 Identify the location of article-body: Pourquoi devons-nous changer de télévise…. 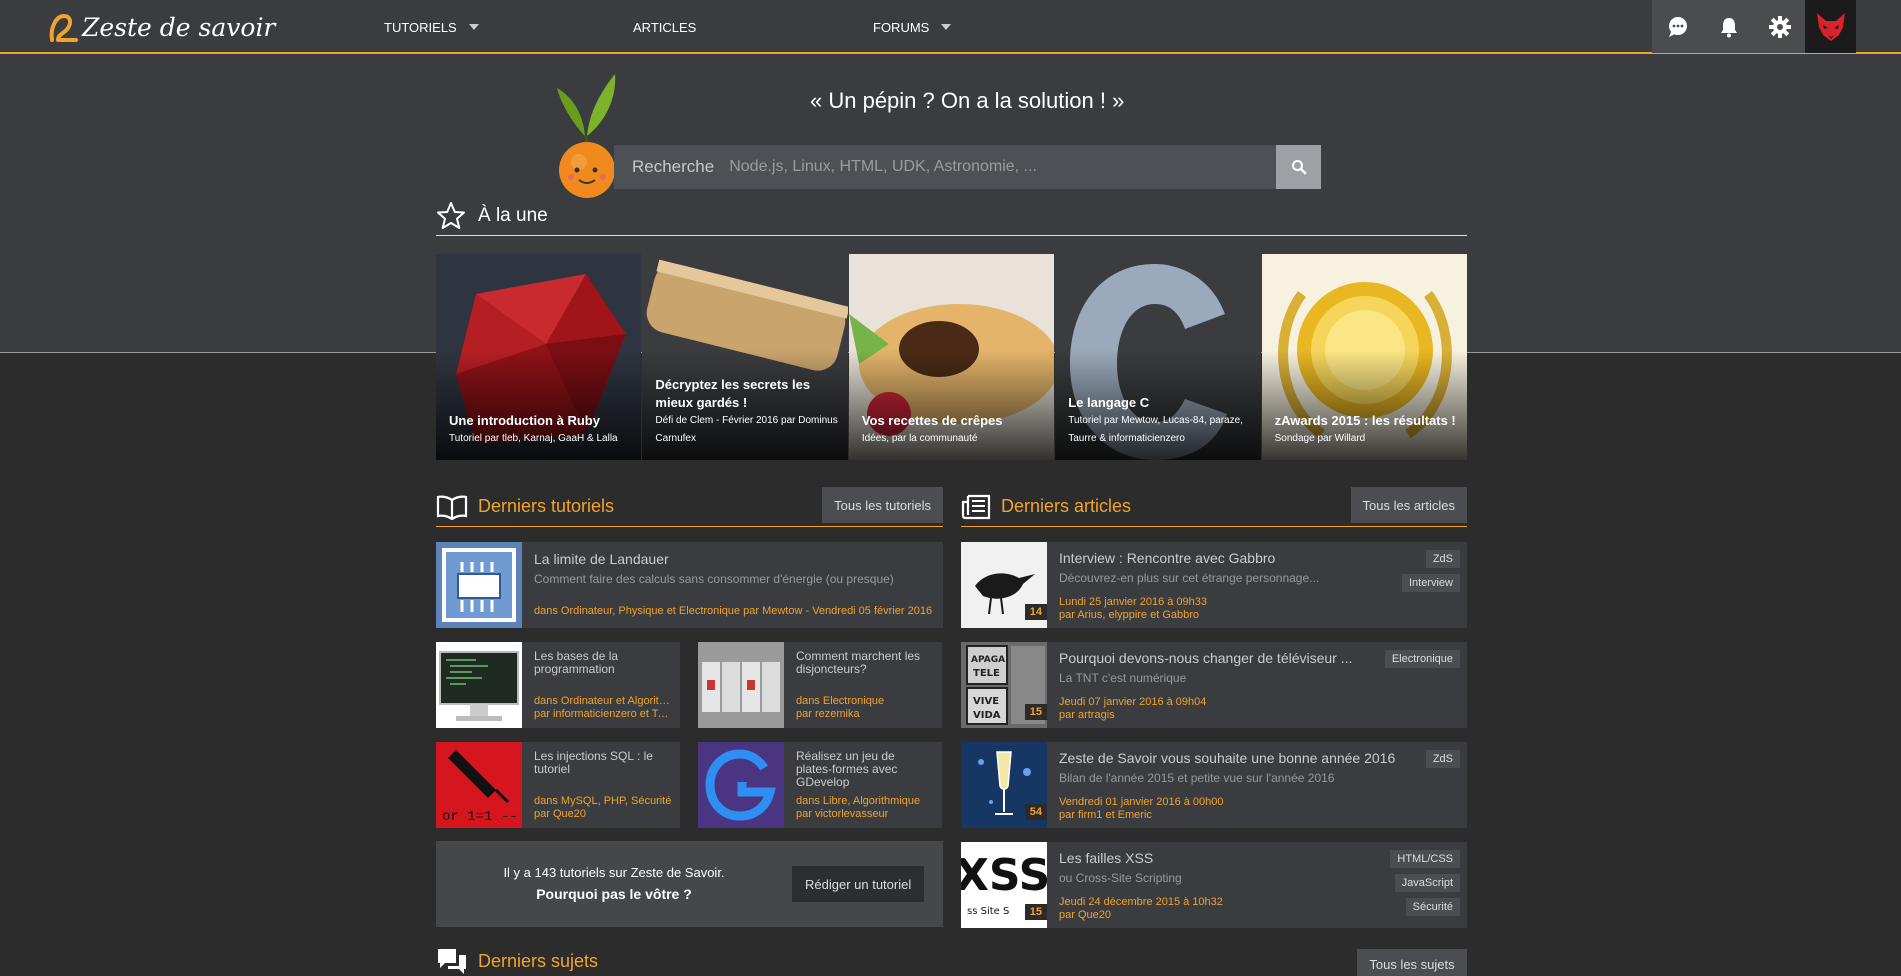
(1257, 685).